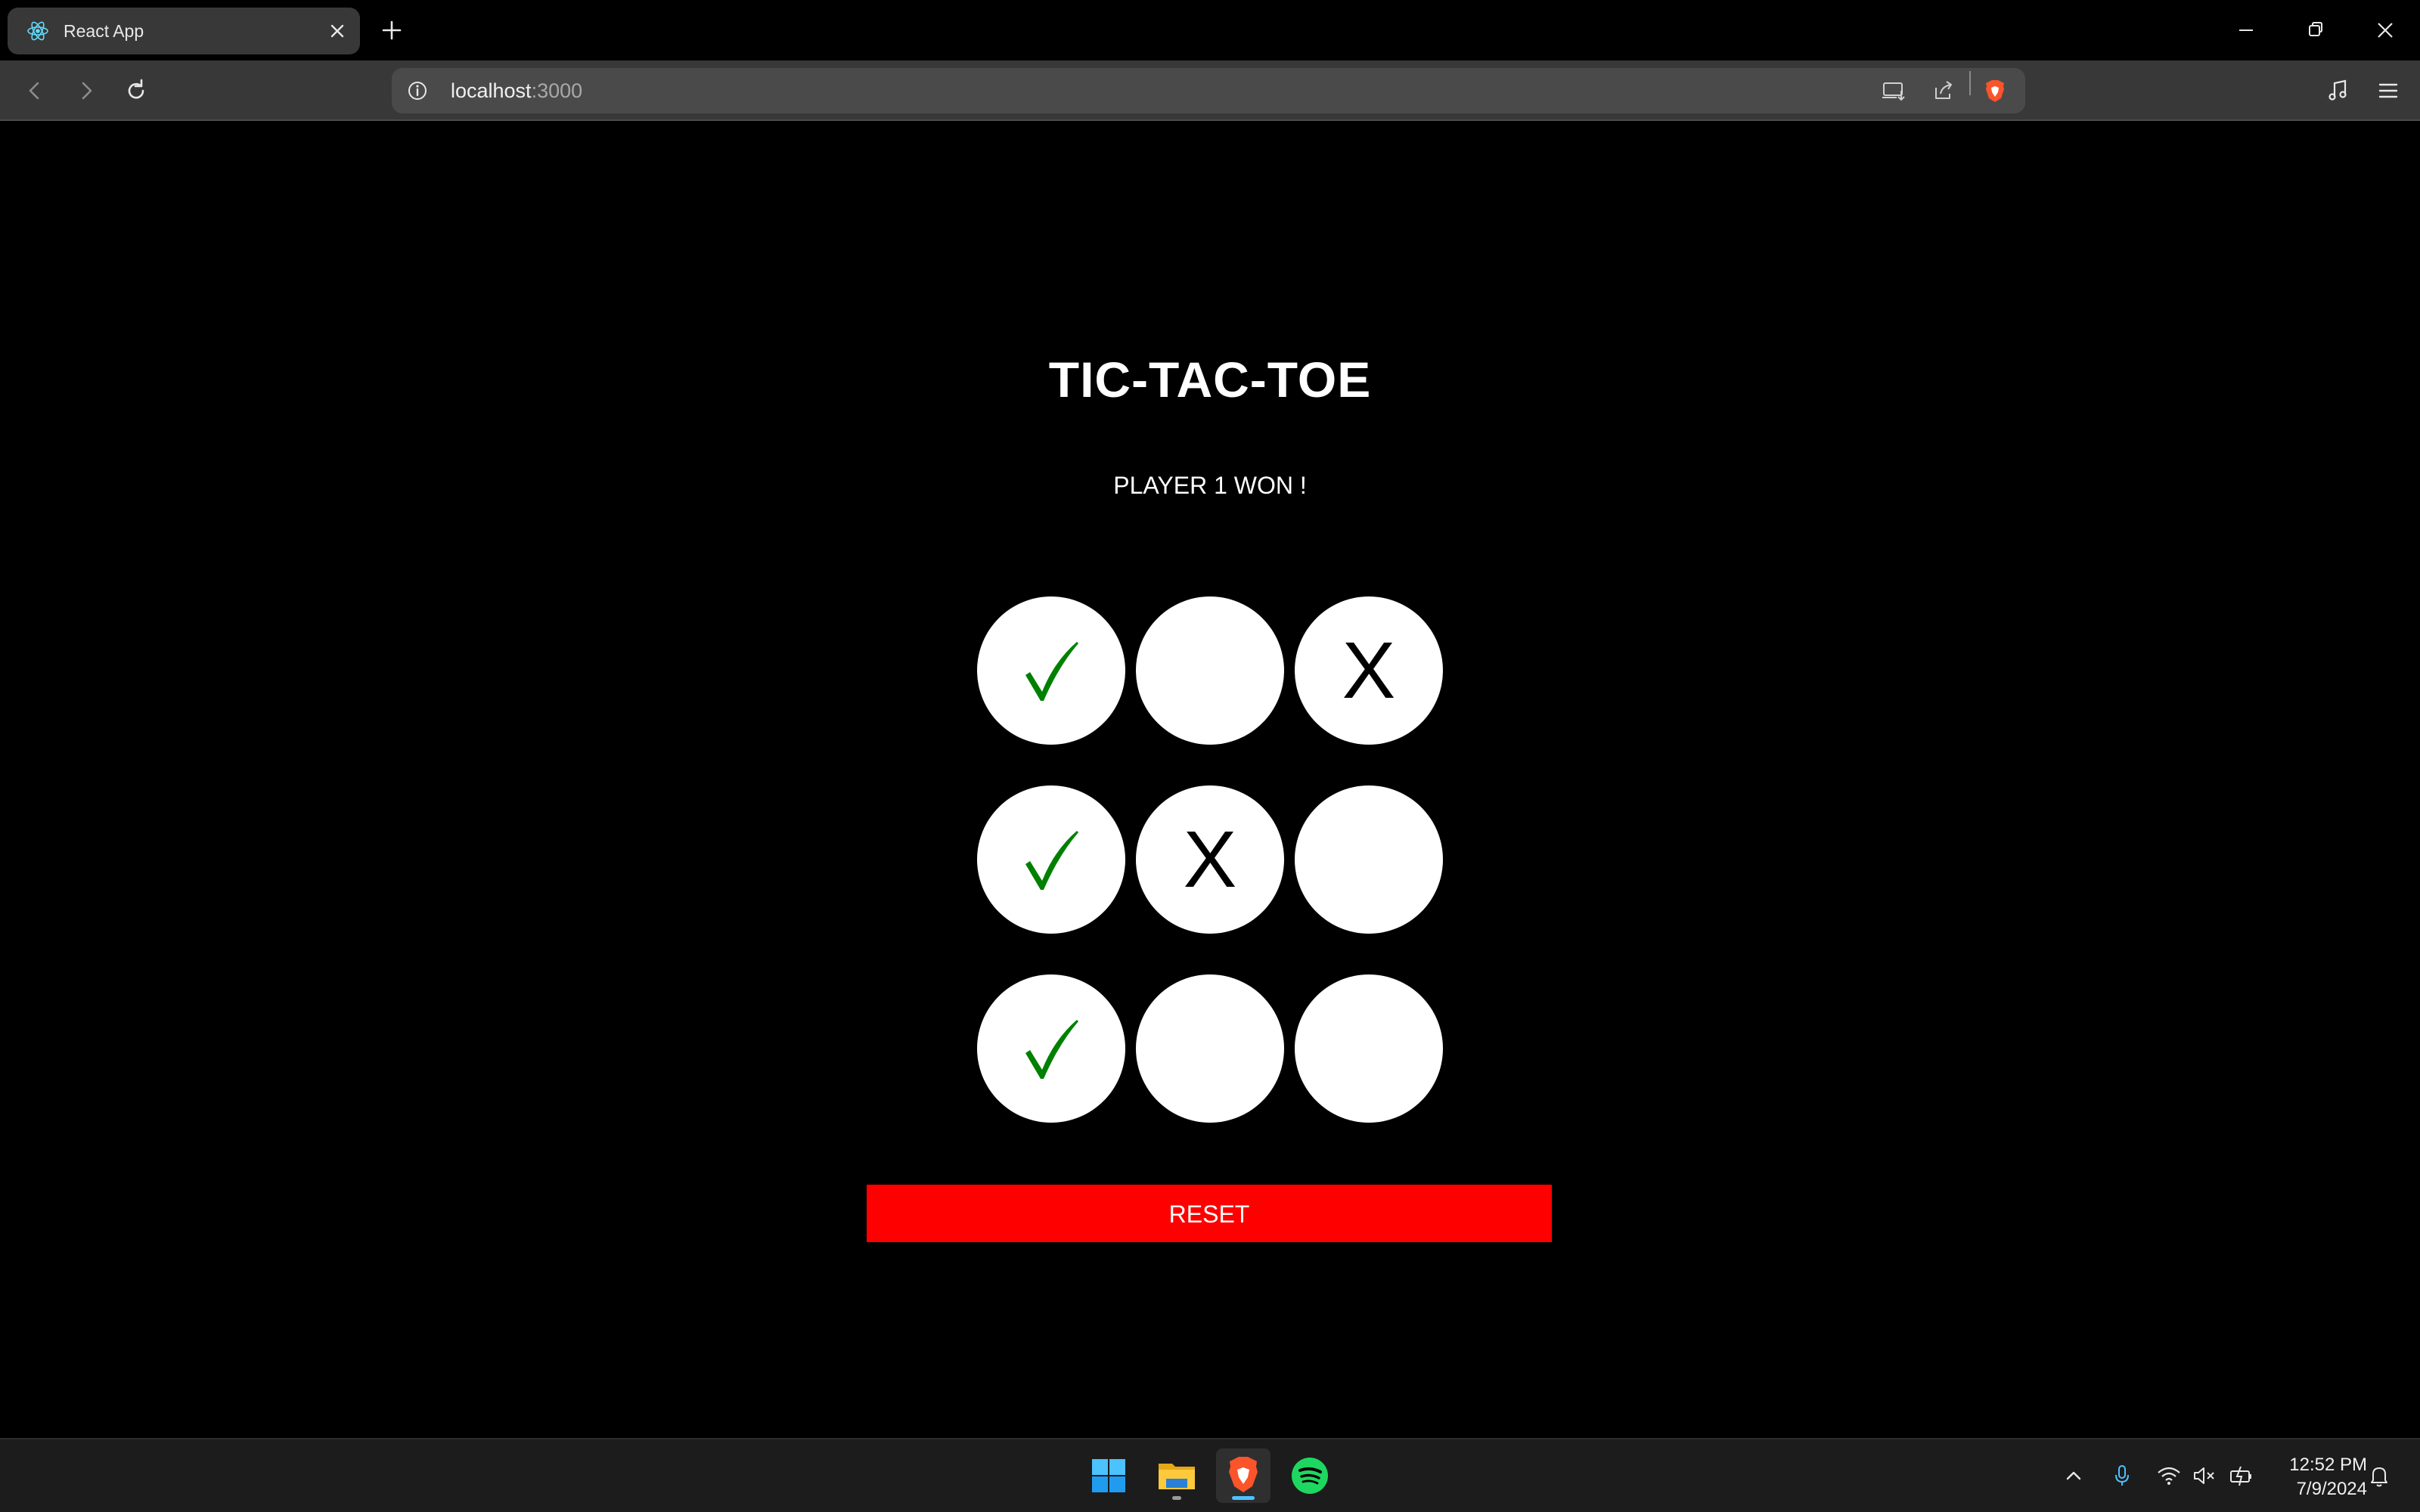 This screenshot has width=2420, height=1512. What do you see at coordinates (491, 90) in the screenshot?
I see `url-host: localhost` at bounding box center [491, 90].